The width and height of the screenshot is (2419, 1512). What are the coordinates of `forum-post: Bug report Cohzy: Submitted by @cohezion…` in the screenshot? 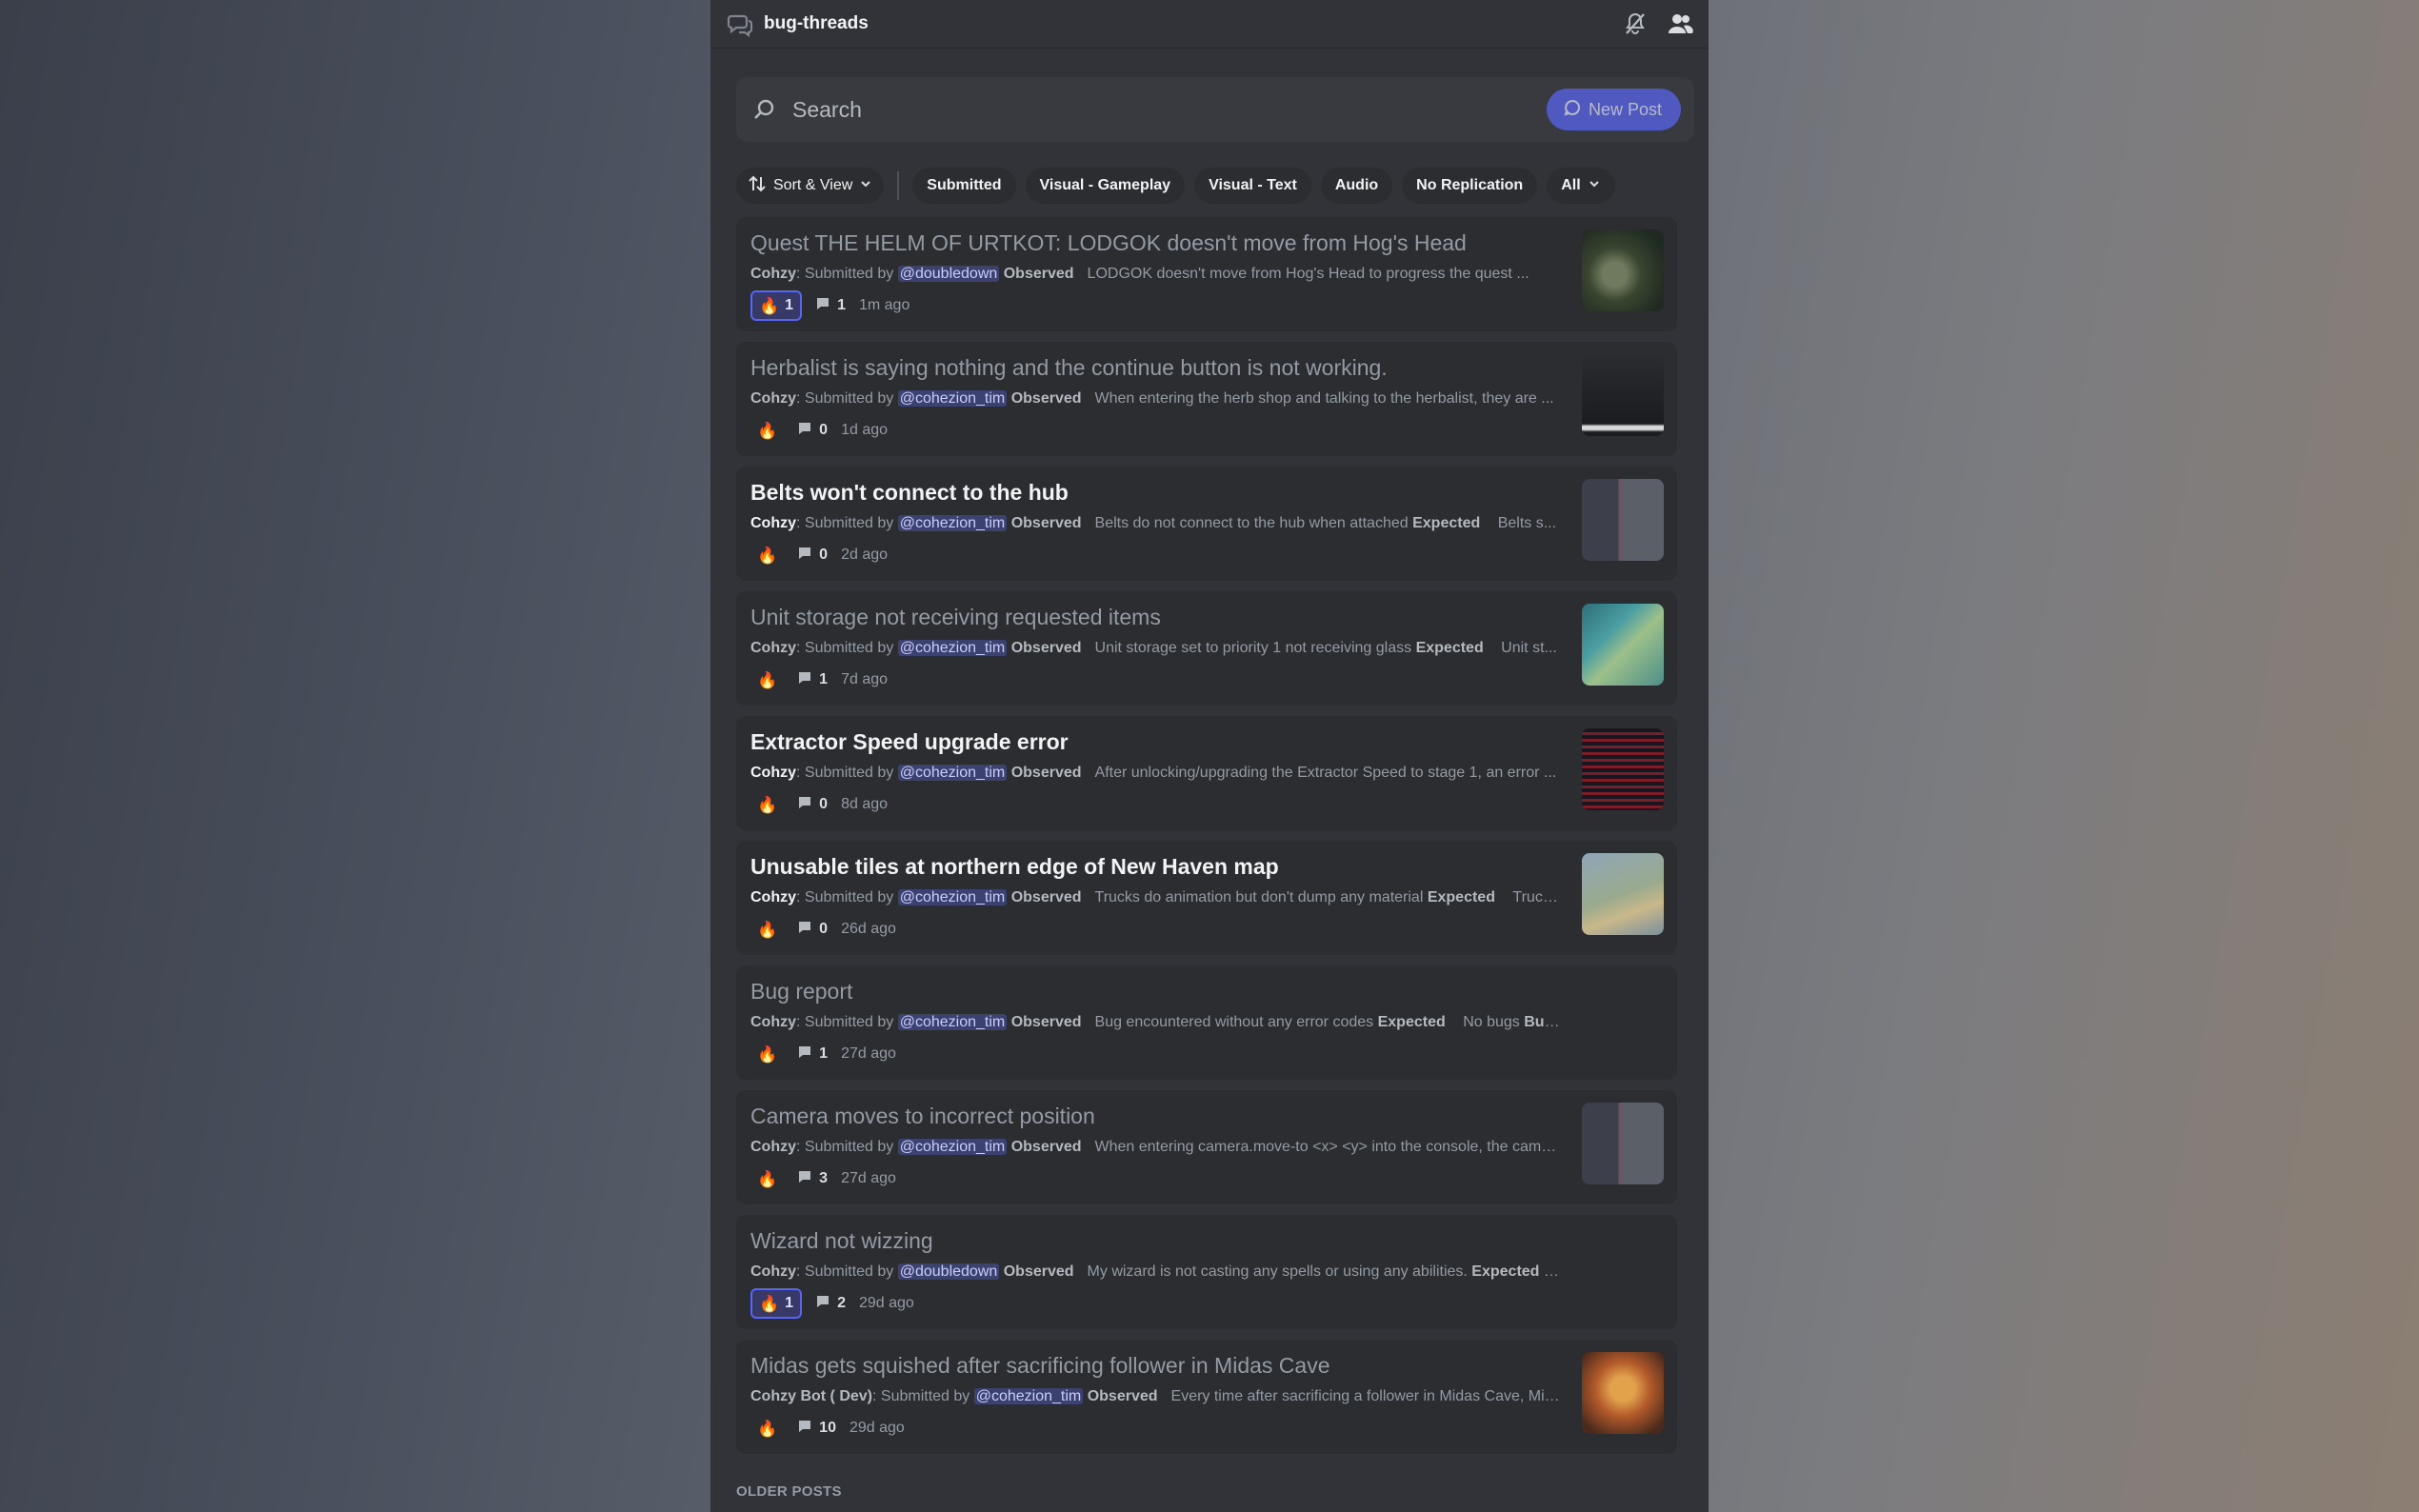 It's located at (1206, 1022).